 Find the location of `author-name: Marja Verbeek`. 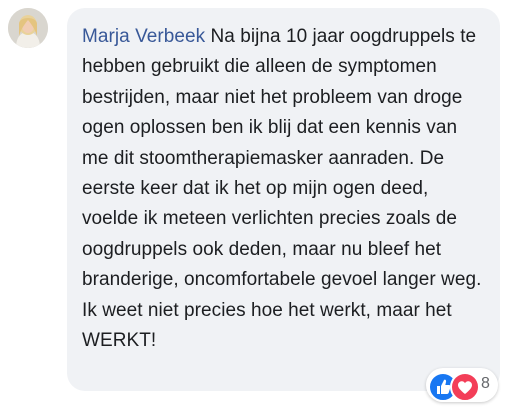

author-name: Marja Verbeek is located at coordinates (143, 36).